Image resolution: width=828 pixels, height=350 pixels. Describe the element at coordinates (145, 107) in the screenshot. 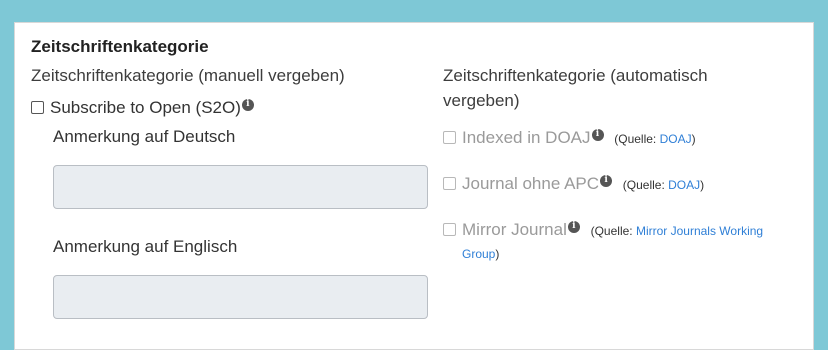

I see `s2o-checkbox-label: Subscribe to Open (S2O)` at that location.